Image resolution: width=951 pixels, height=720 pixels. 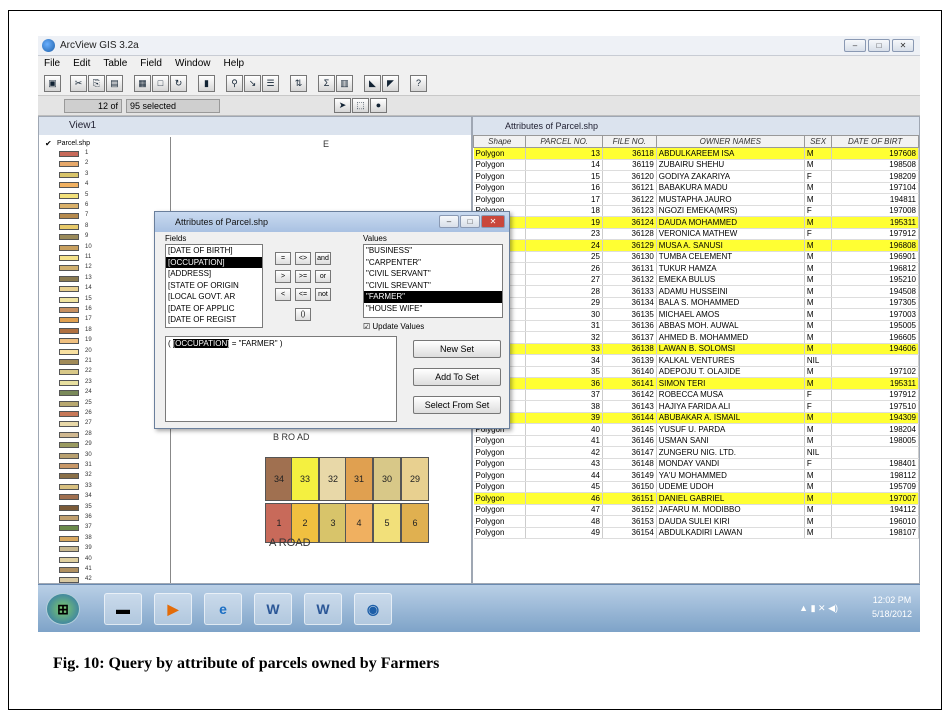 What do you see at coordinates (470, 221) in the screenshot?
I see `dialog-maximize-button: □` at bounding box center [470, 221].